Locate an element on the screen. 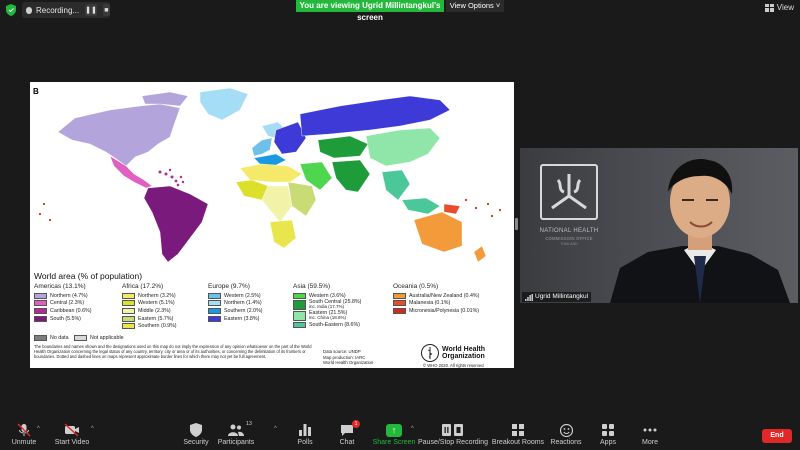  participant-name-tag: Ugrid Millintangkul is located at coordinates (557, 297).